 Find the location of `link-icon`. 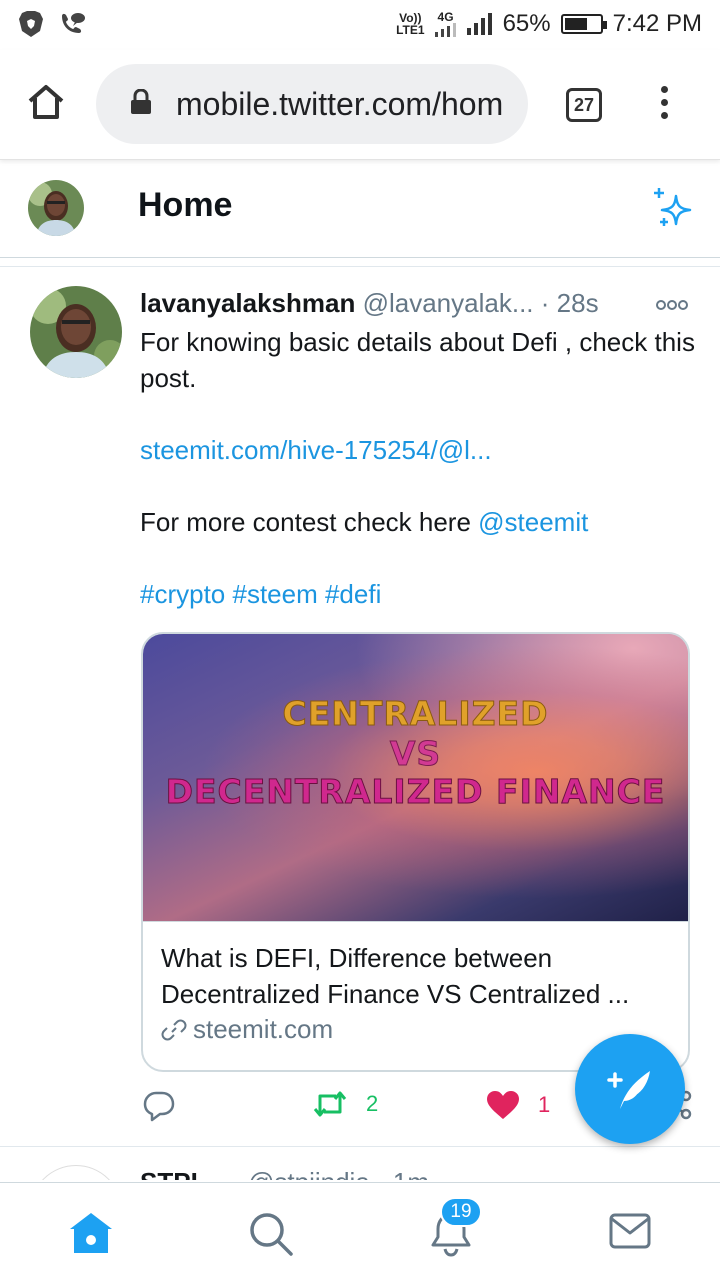

link-icon is located at coordinates (174, 1029).